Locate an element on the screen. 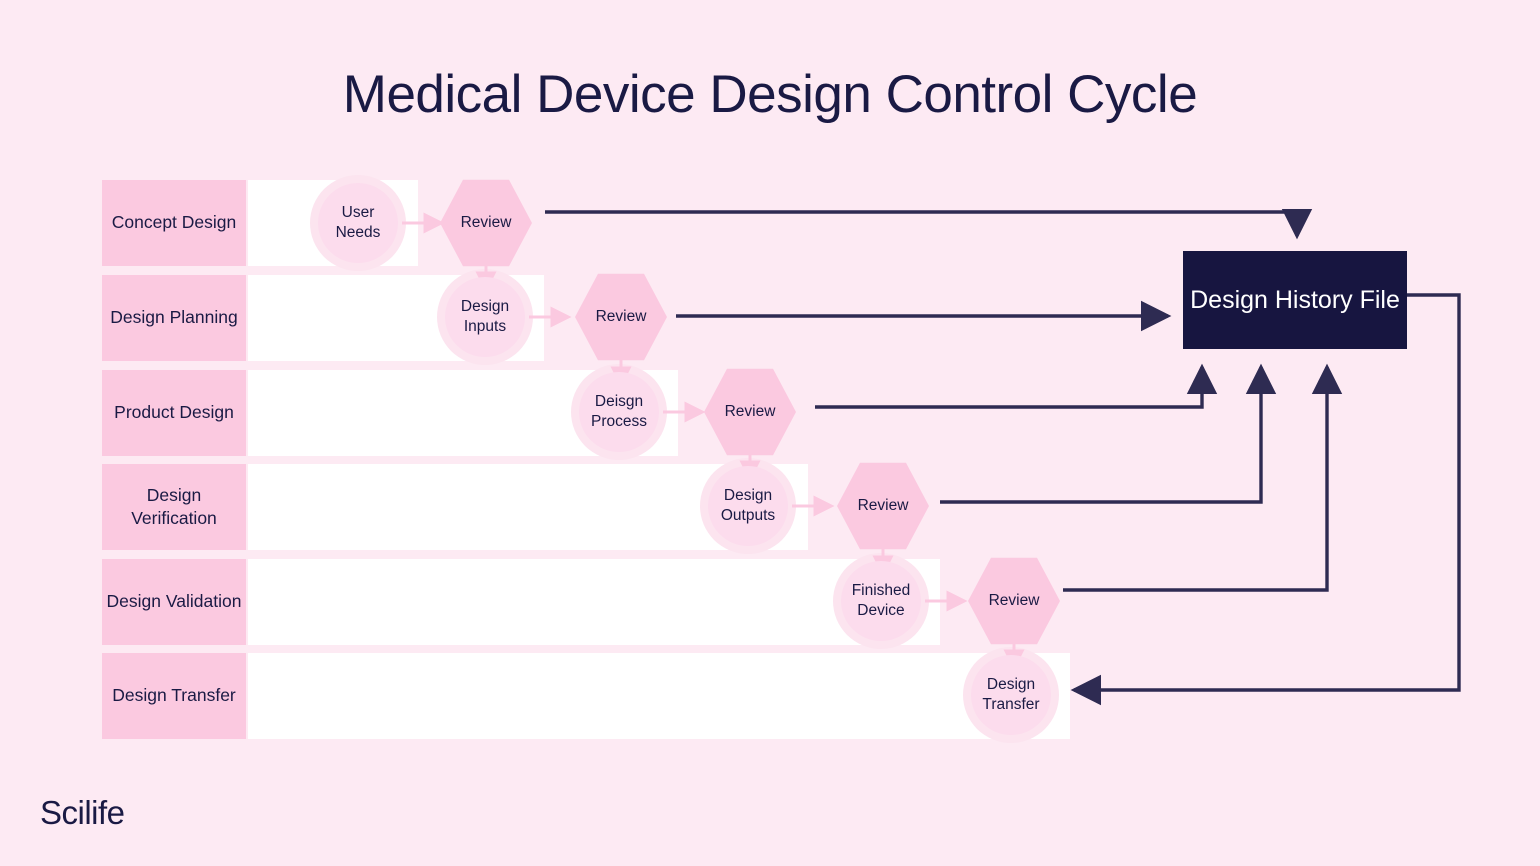  node-user-needs: User Needs is located at coordinates (358, 223).